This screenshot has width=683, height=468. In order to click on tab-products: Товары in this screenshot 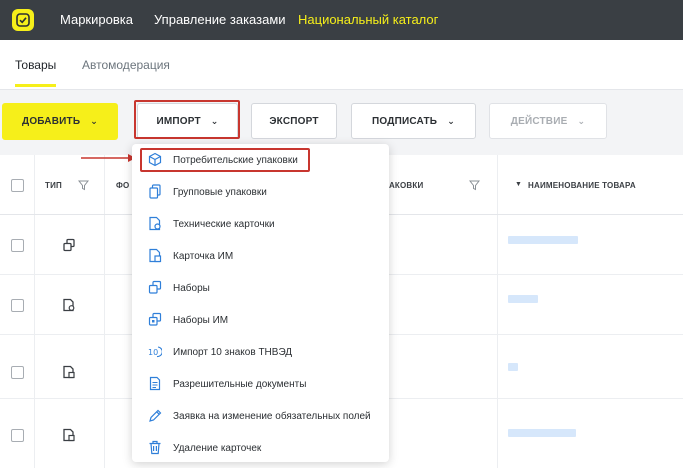, I will do `click(35, 65)`.